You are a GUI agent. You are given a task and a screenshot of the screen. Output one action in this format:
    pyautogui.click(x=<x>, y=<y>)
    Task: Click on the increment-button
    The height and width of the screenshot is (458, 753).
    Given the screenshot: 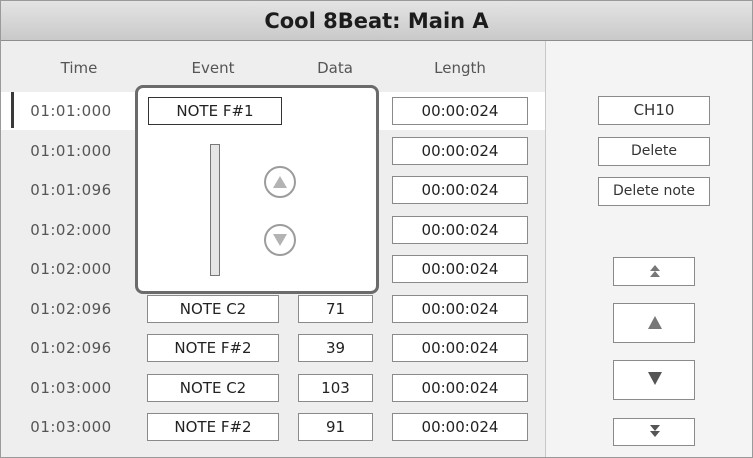 What is the action you would take?
    pyautogui.click(x=280, y=182)
    